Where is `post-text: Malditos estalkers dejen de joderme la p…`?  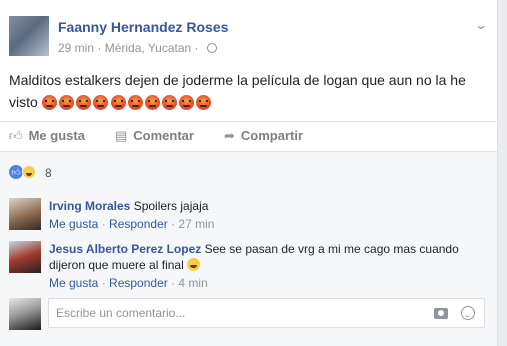 post-text: Malditos estalkers dejen de joderme la p… is located at coordinates (244, 92).